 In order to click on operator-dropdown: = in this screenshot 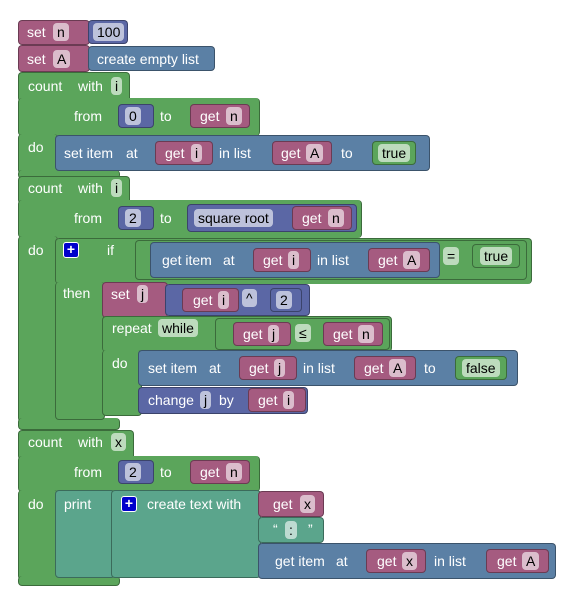, I will do `click(451, 256)`.